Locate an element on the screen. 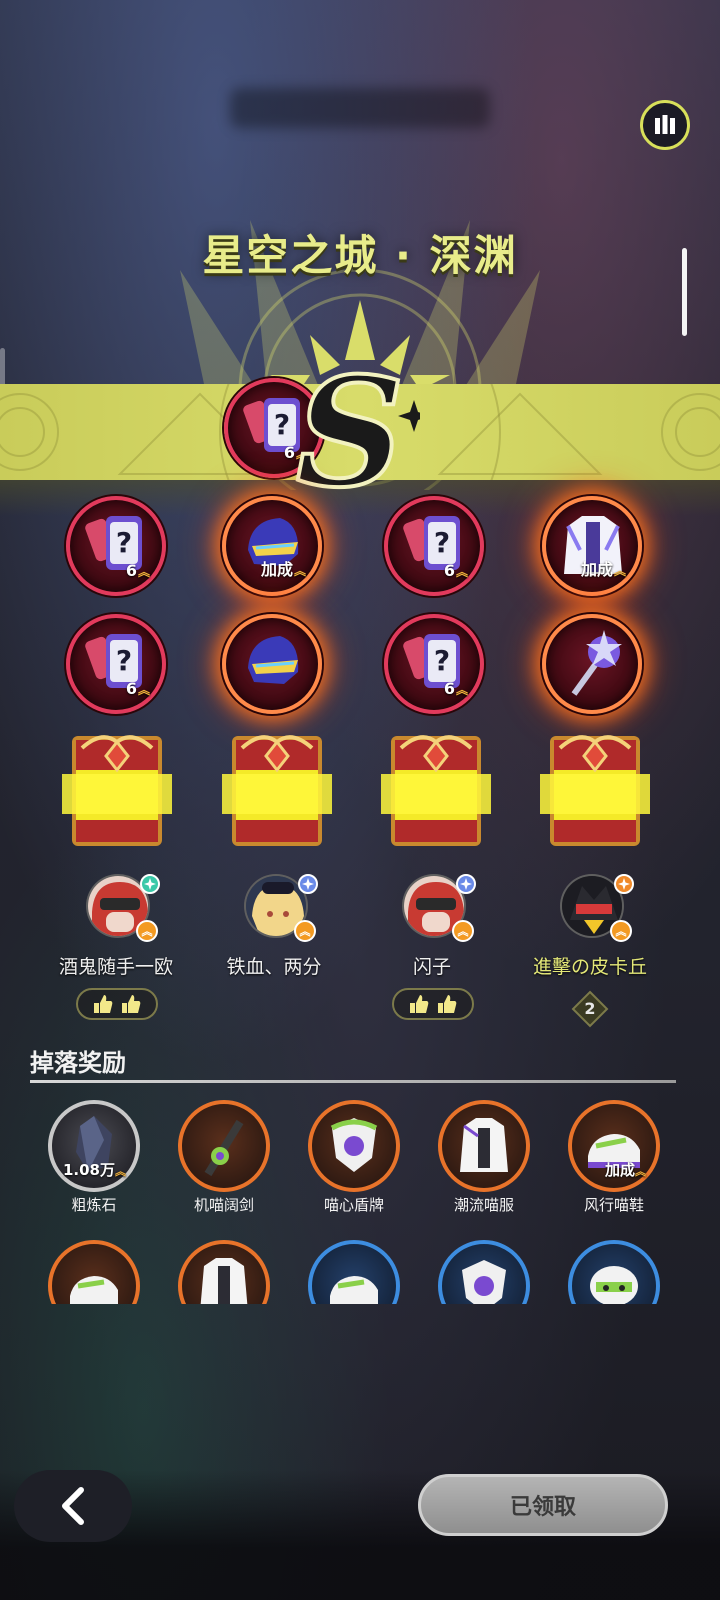  drop-item-label: 风行喵鞋 is located at coordinates (613, 1205).